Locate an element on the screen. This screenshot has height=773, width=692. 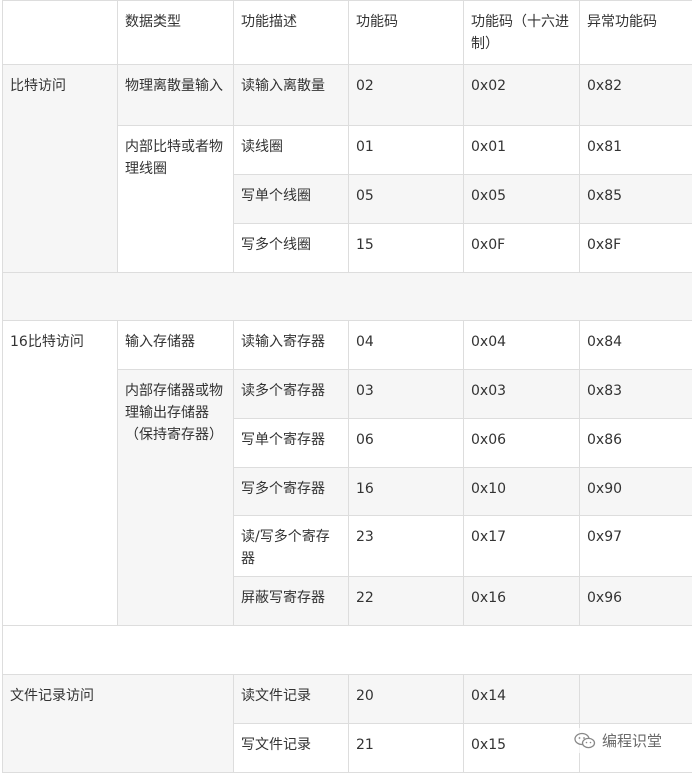
cell-hex: 0x01 is located at coordinates (522, 150).